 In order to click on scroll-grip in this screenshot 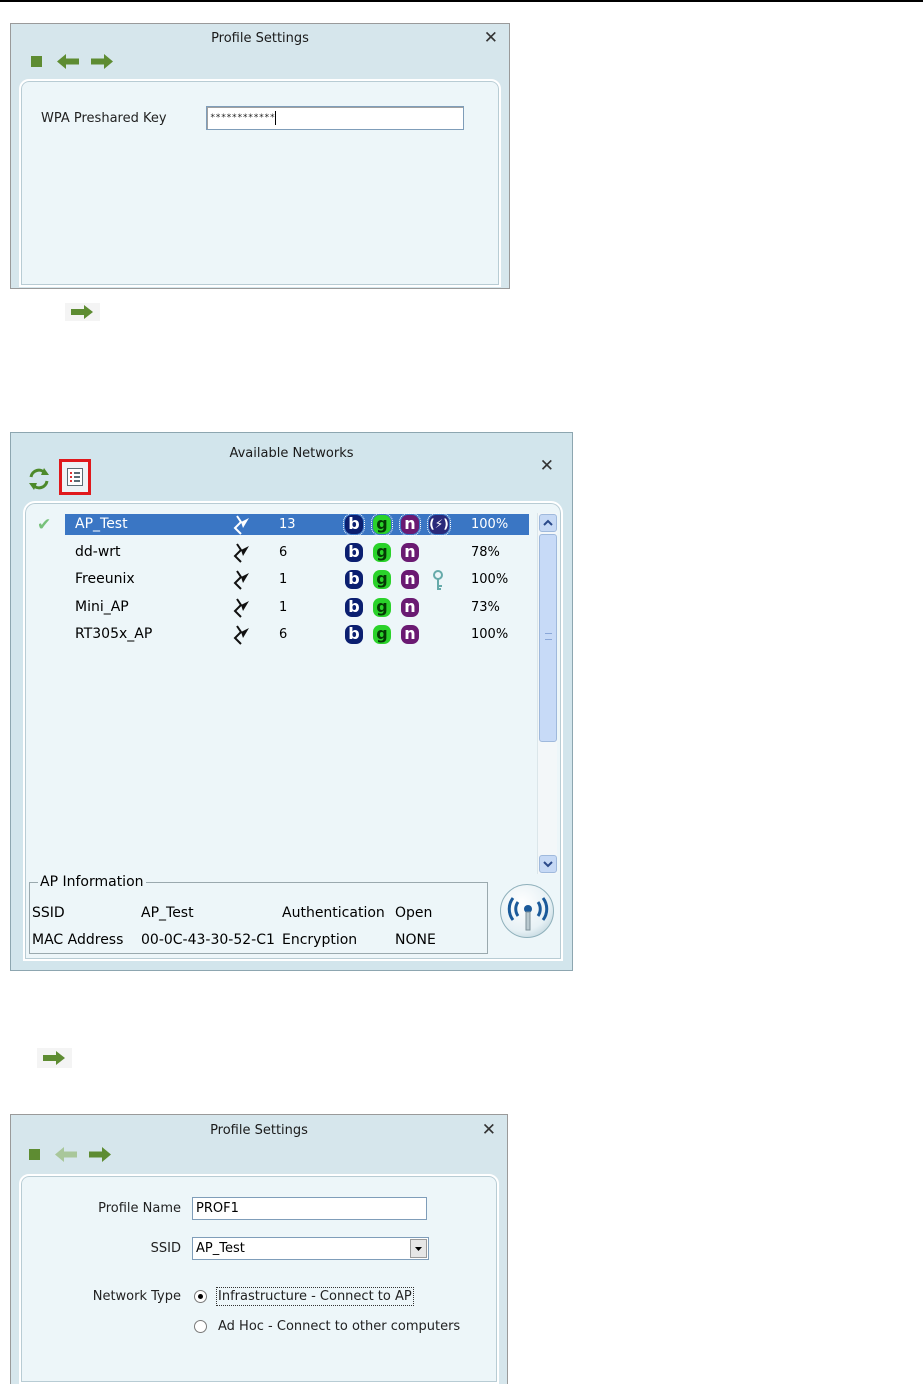, I will do `click(548, 636)`.